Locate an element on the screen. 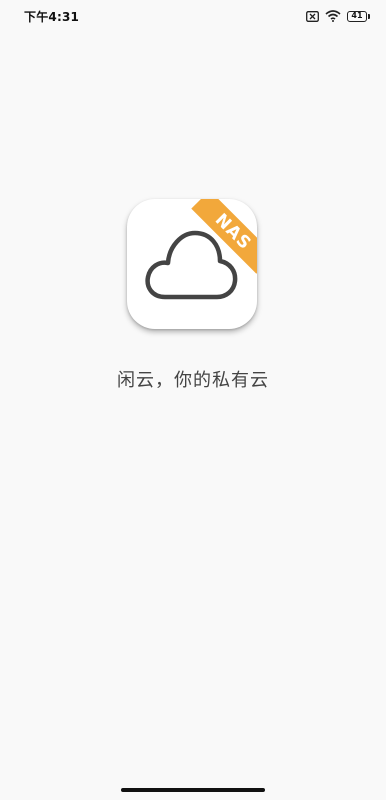  battery-icon: 41 is located at coordinates (358, 16).